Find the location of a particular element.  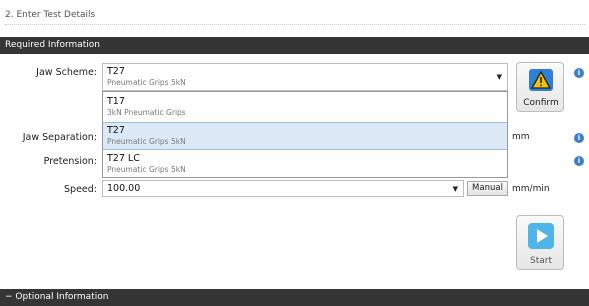

speed-unit: mm/min is located at coordinates (531, 189).